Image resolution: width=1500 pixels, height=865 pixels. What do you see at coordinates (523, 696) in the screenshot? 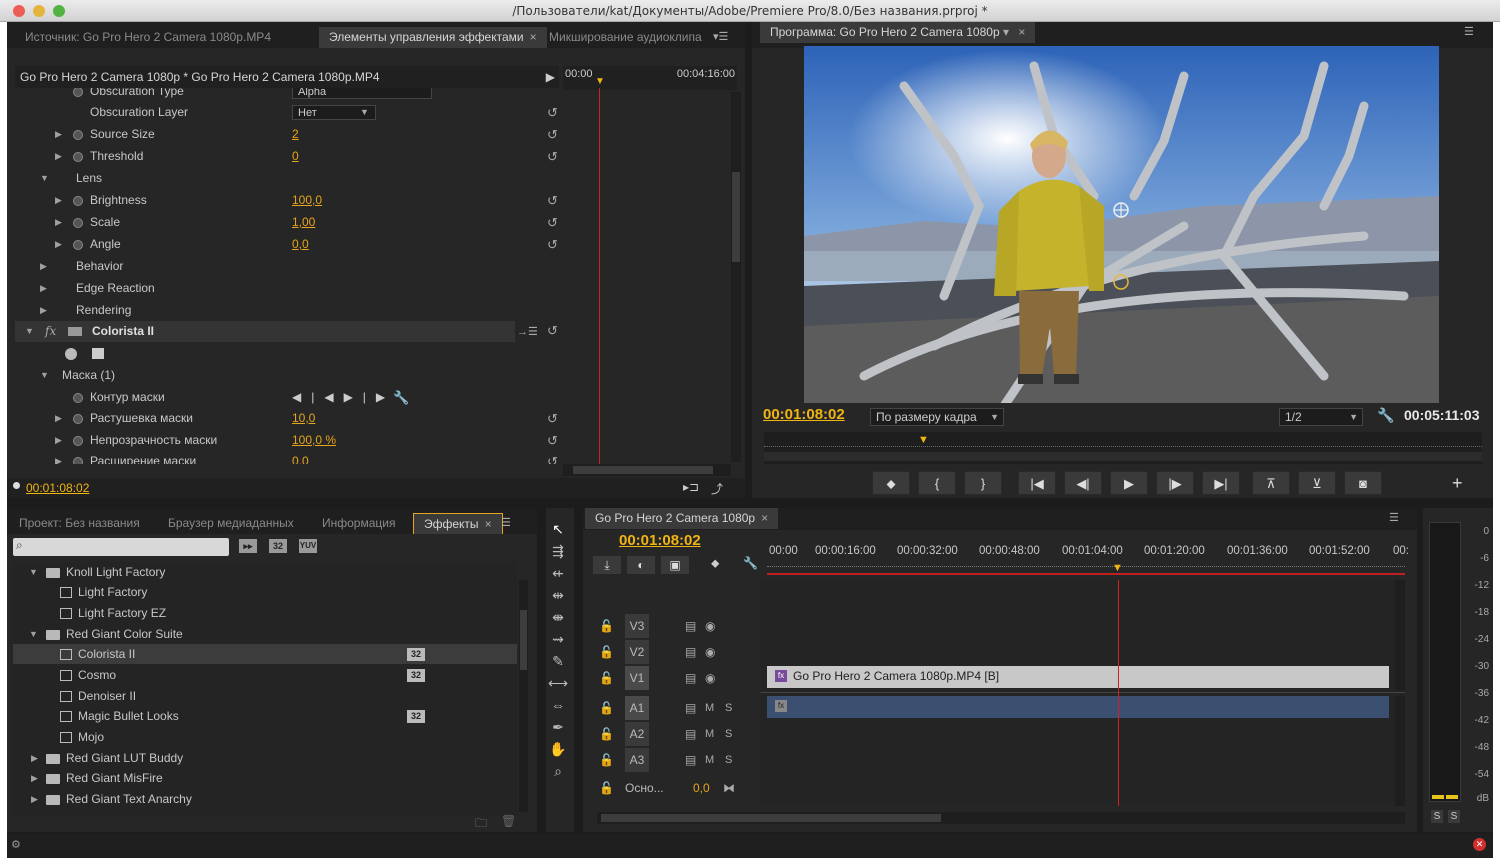
I see `effects-scrollbar` at bounding box center [523, 696].